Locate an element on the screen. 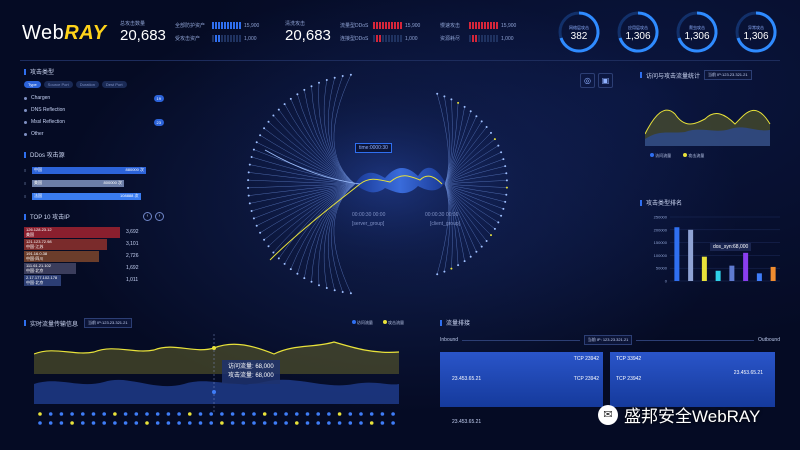 The width and height of the screenshot is (800, 450). top10-row: 191.16.0.38 中国·四川 2,726 is located at coordinates (94, 256).